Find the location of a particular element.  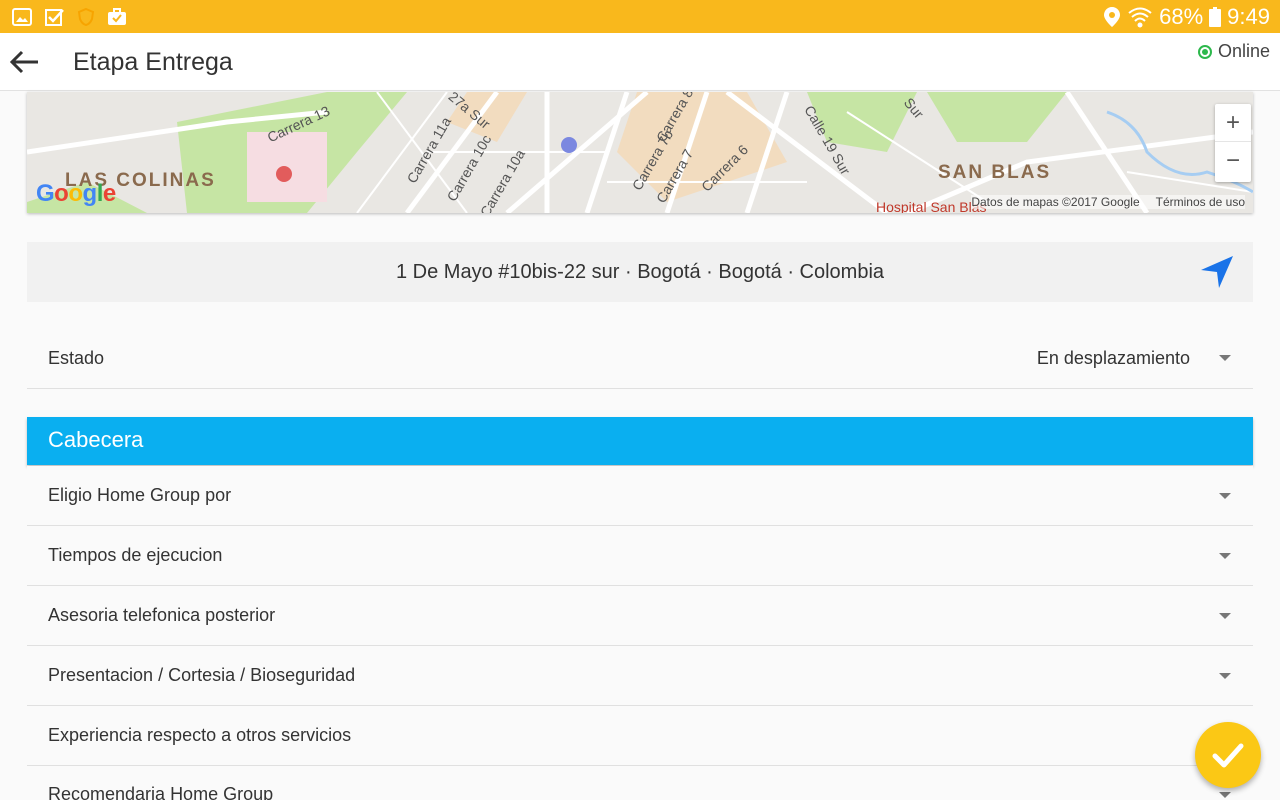

online-indicator-icon is located at coordinates (1204, 51).